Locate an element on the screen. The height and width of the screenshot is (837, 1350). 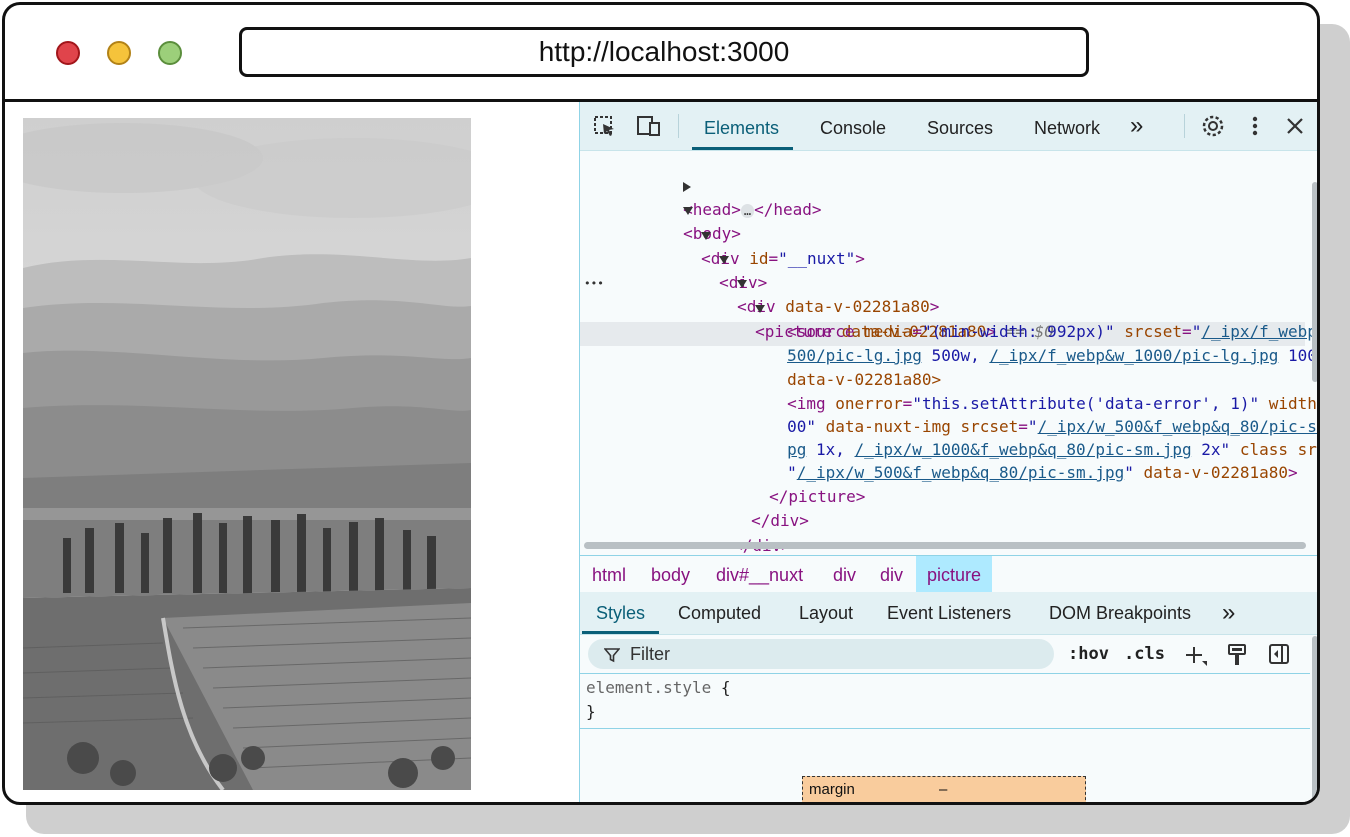
dom-node-div-nuxt: <div id="__nuxt"> is located at coordinates (744, 233).